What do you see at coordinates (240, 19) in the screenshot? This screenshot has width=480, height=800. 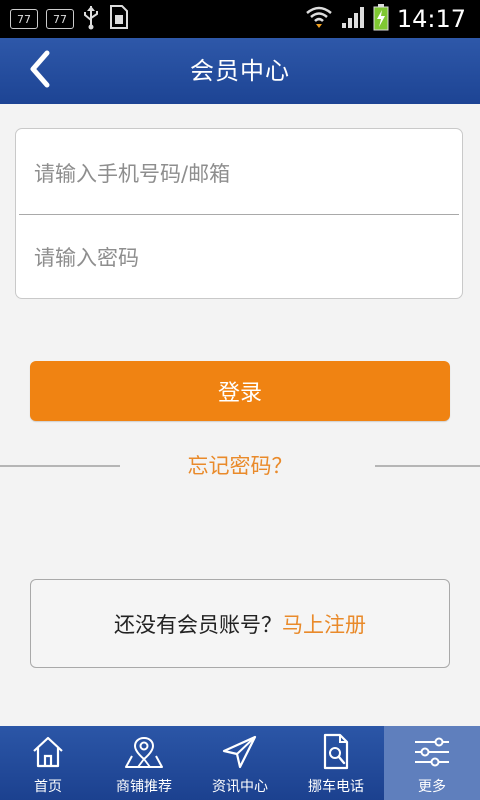 I see `status-bar: 77 77 14:17` at bounding box center [240, 19].